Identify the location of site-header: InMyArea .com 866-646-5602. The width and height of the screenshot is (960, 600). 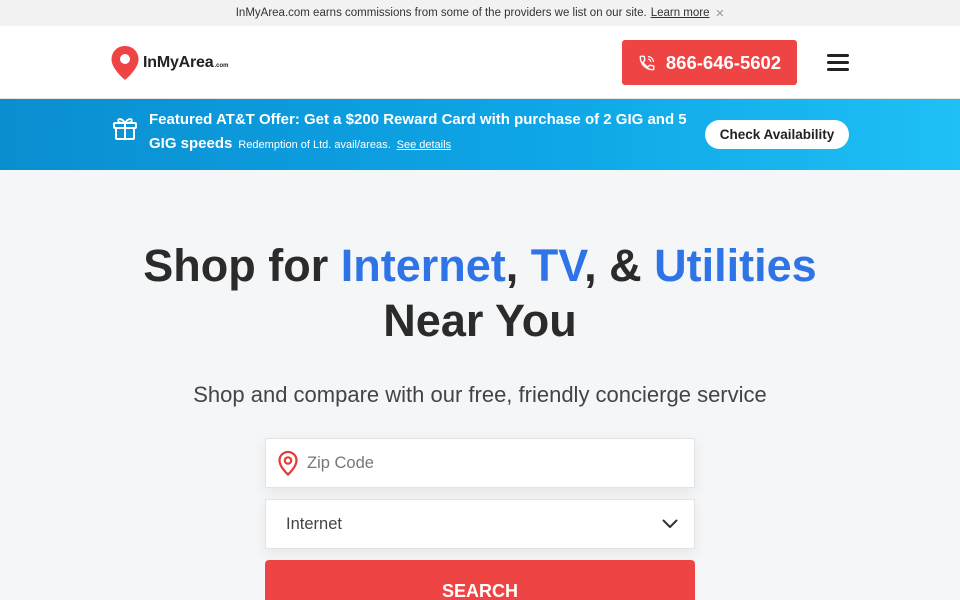
(480, 62).